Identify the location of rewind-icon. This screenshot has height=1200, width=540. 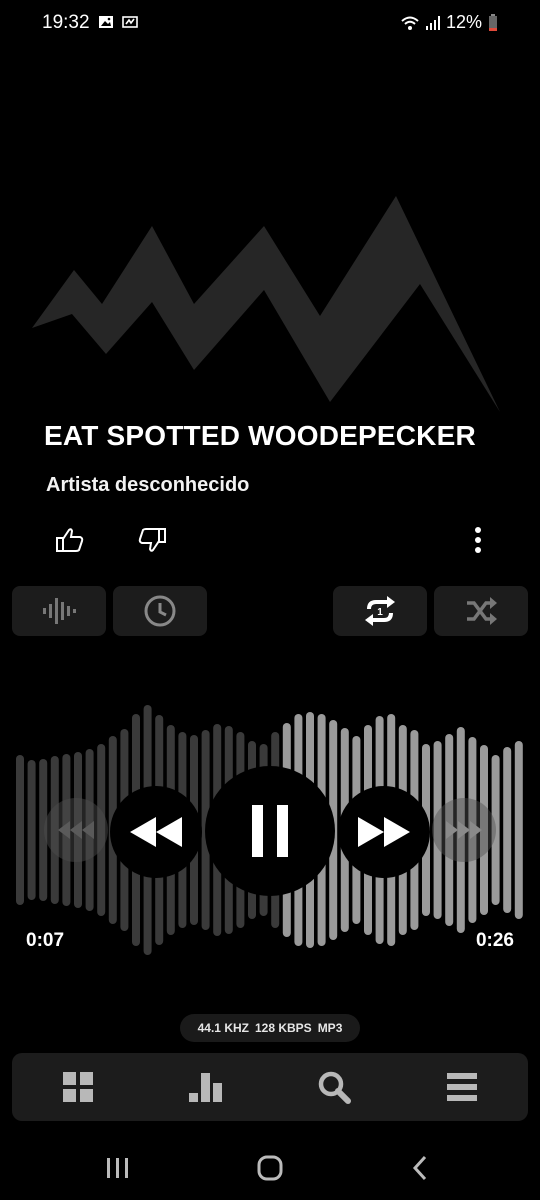
(156, 832).